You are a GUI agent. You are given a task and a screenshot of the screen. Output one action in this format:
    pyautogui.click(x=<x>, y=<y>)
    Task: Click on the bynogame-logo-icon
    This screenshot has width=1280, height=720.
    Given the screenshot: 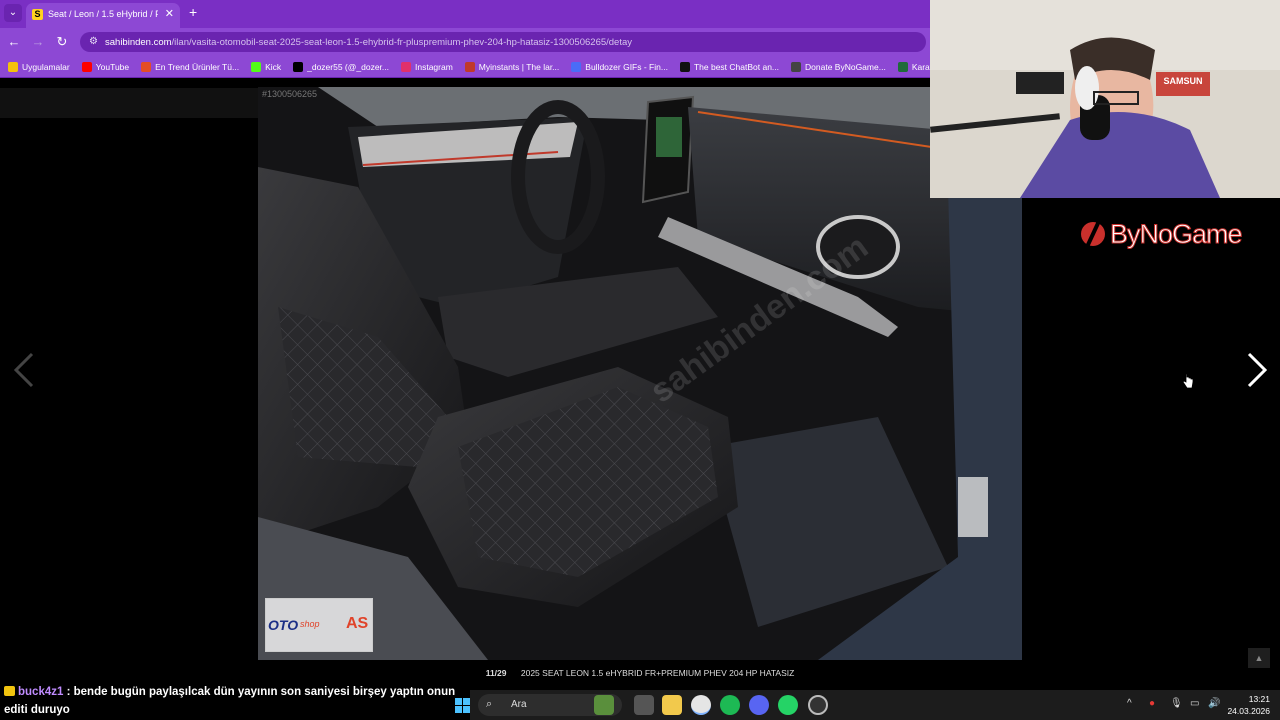 What is the action you would take?
    pyautogui.click(x=1093, y=234)
    